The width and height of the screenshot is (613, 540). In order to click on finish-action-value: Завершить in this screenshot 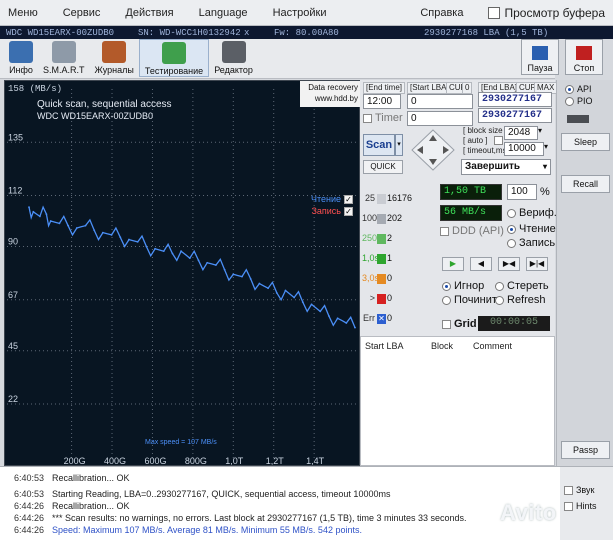, I will do `click(493, 166)`.